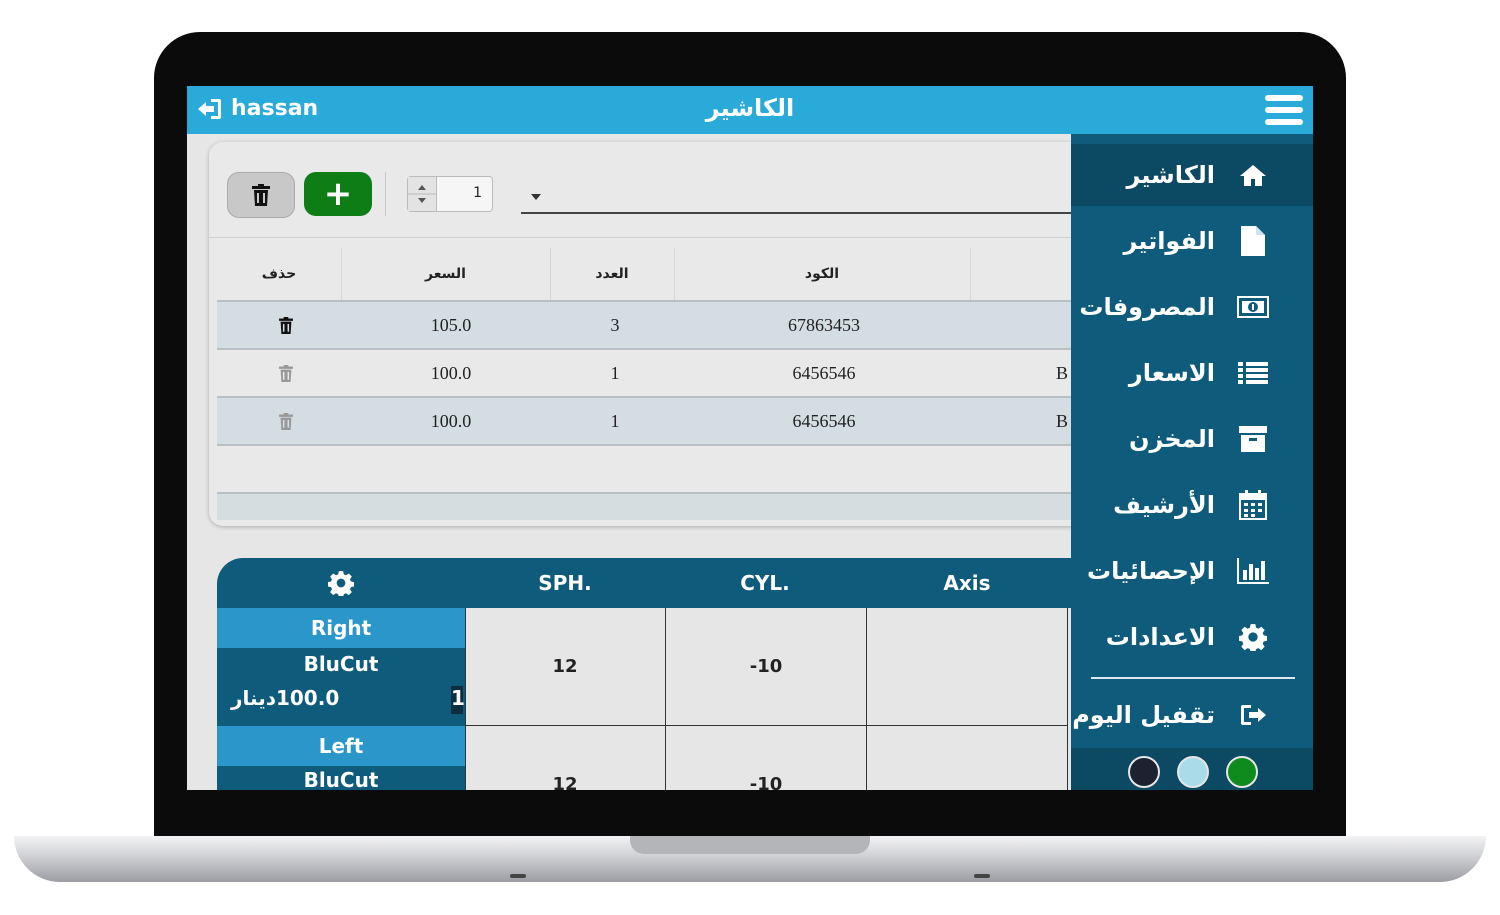 The image size is (1500, 915). I want to click on bar-chart-icon, so click(1253, 571).